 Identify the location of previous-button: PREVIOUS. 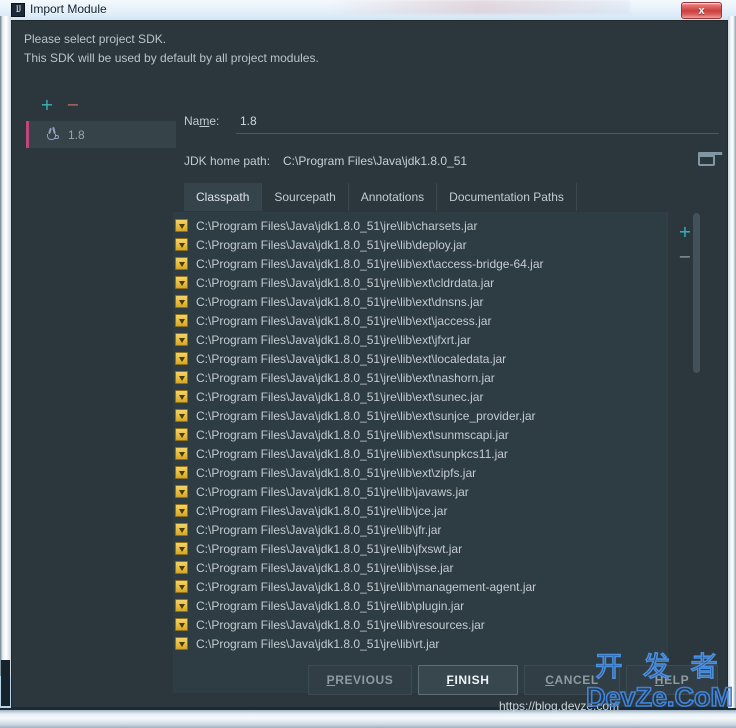
(360, 680).